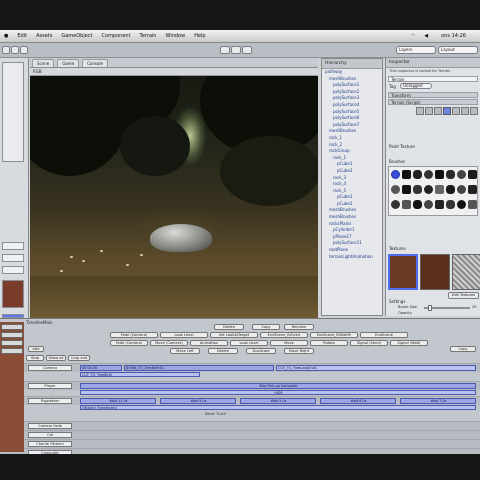 The image size is (480, 480). What do you see at coordinates (223, 351) in the screenshot?
I see `timeline-action-button: Delete` at bounding box center [223, 351].